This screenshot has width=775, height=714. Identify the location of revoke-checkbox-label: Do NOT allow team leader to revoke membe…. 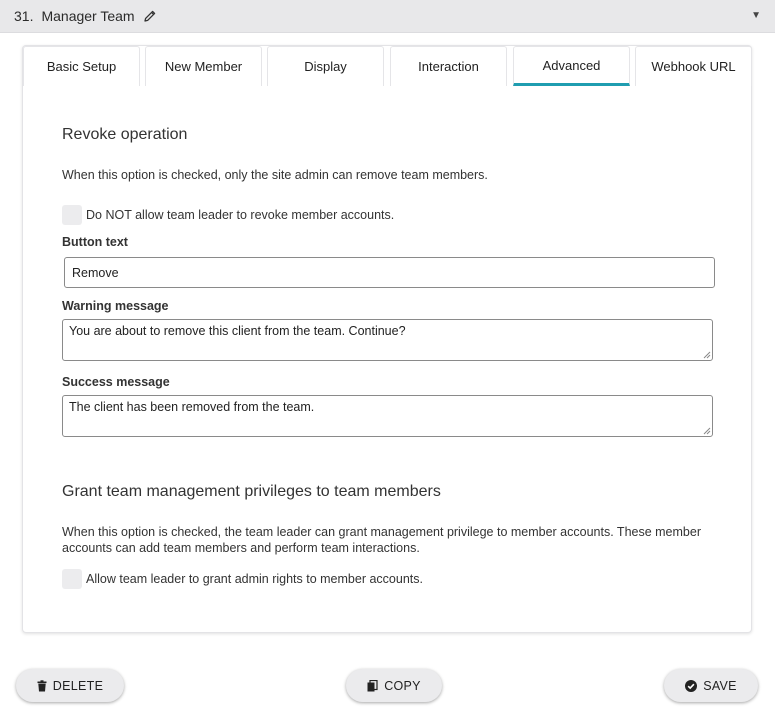
(240, 215).